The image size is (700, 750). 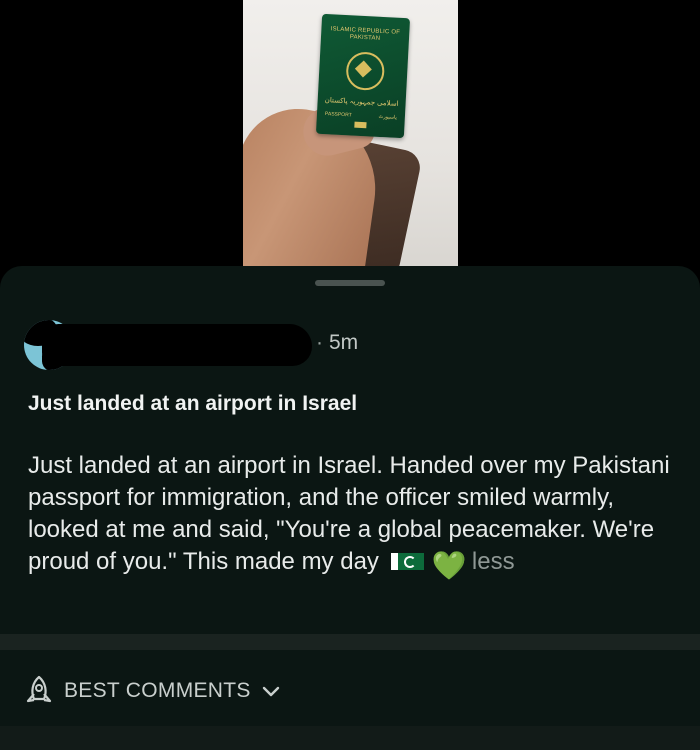 What do you see at coordinates (361, 116) in the screenshot?
I see `passport-footer: PASSPORT پاسپورٹ` at bounding box center [361, 116].